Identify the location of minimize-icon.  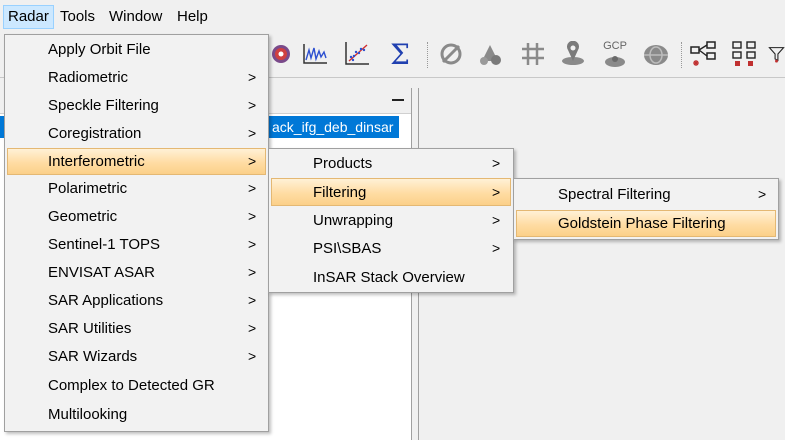
(398, 100).